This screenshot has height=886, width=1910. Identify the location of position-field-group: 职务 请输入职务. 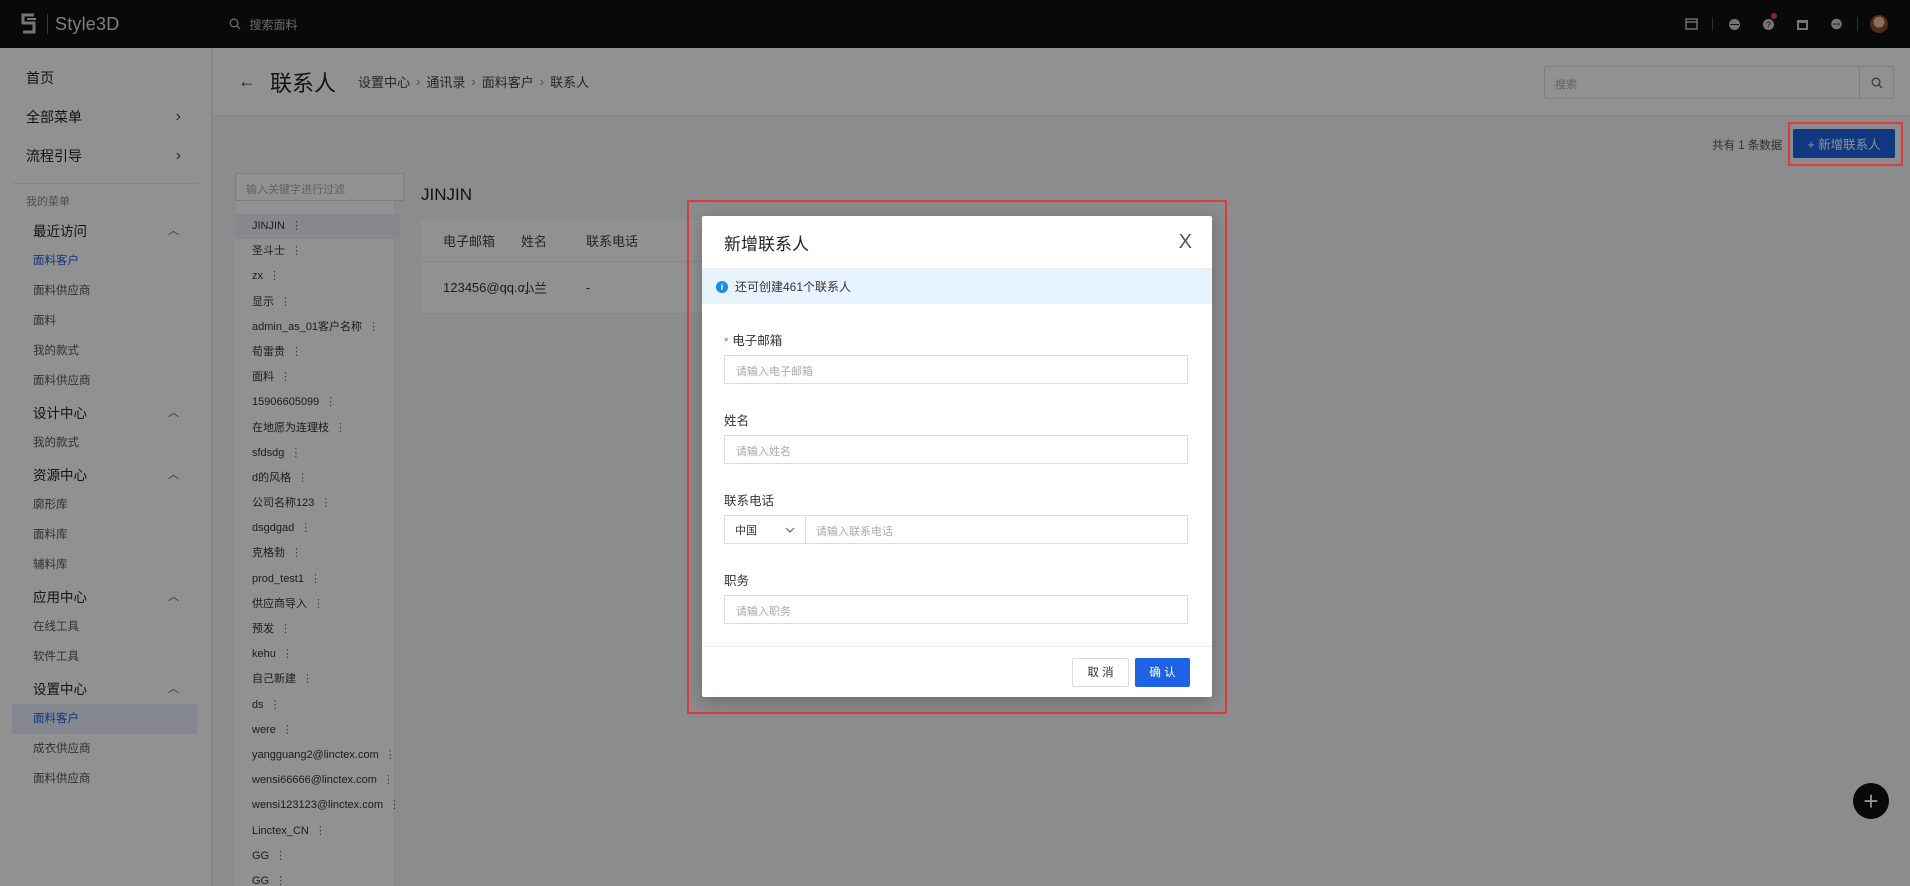
(956, 597).